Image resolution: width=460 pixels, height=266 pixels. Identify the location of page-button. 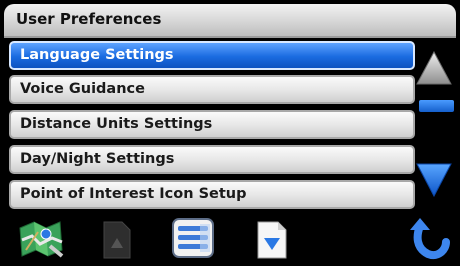
(125, 238).